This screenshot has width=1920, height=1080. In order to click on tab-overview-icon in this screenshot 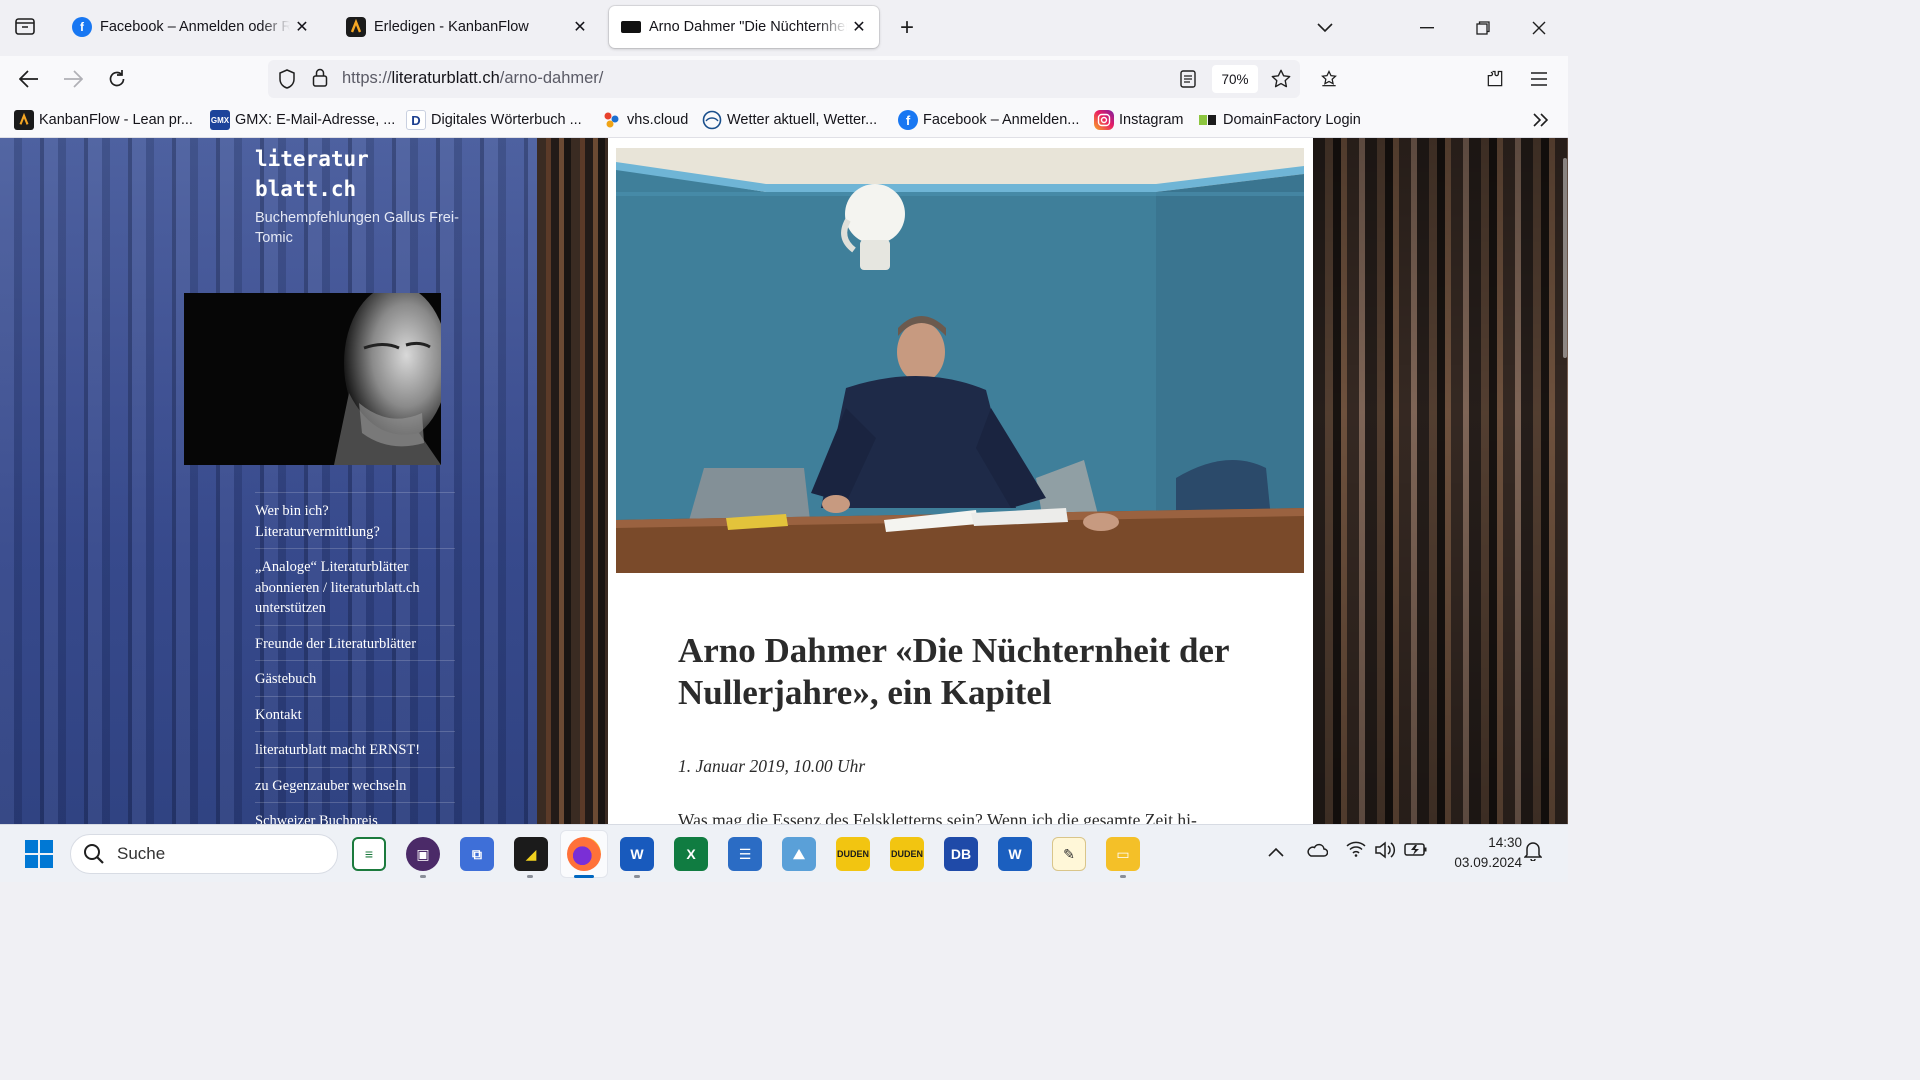, I will do `click(25, 26)`.